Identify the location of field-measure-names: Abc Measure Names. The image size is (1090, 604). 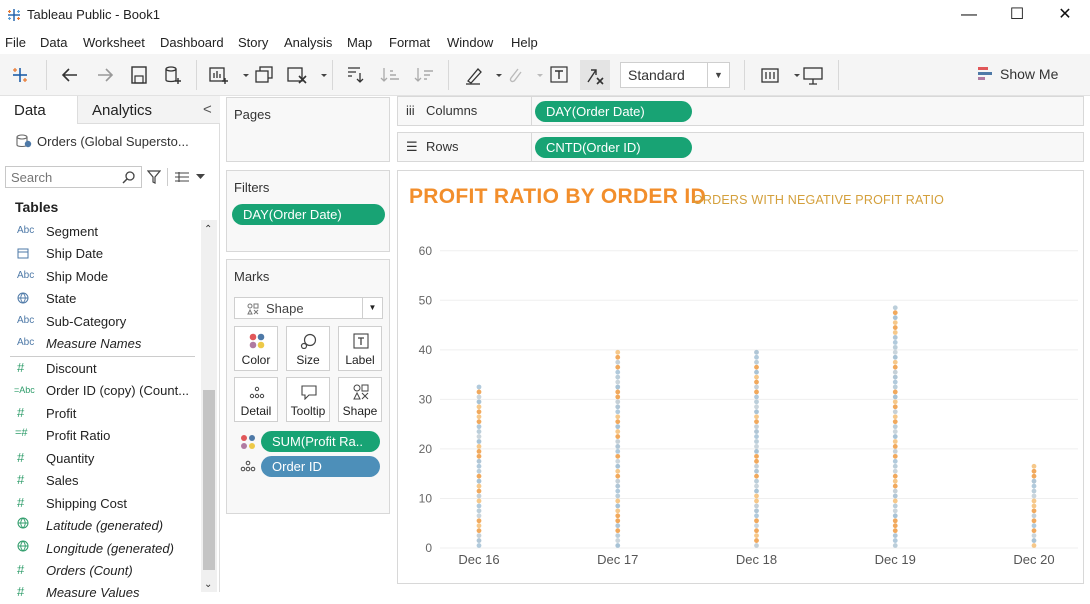
(100, 344).